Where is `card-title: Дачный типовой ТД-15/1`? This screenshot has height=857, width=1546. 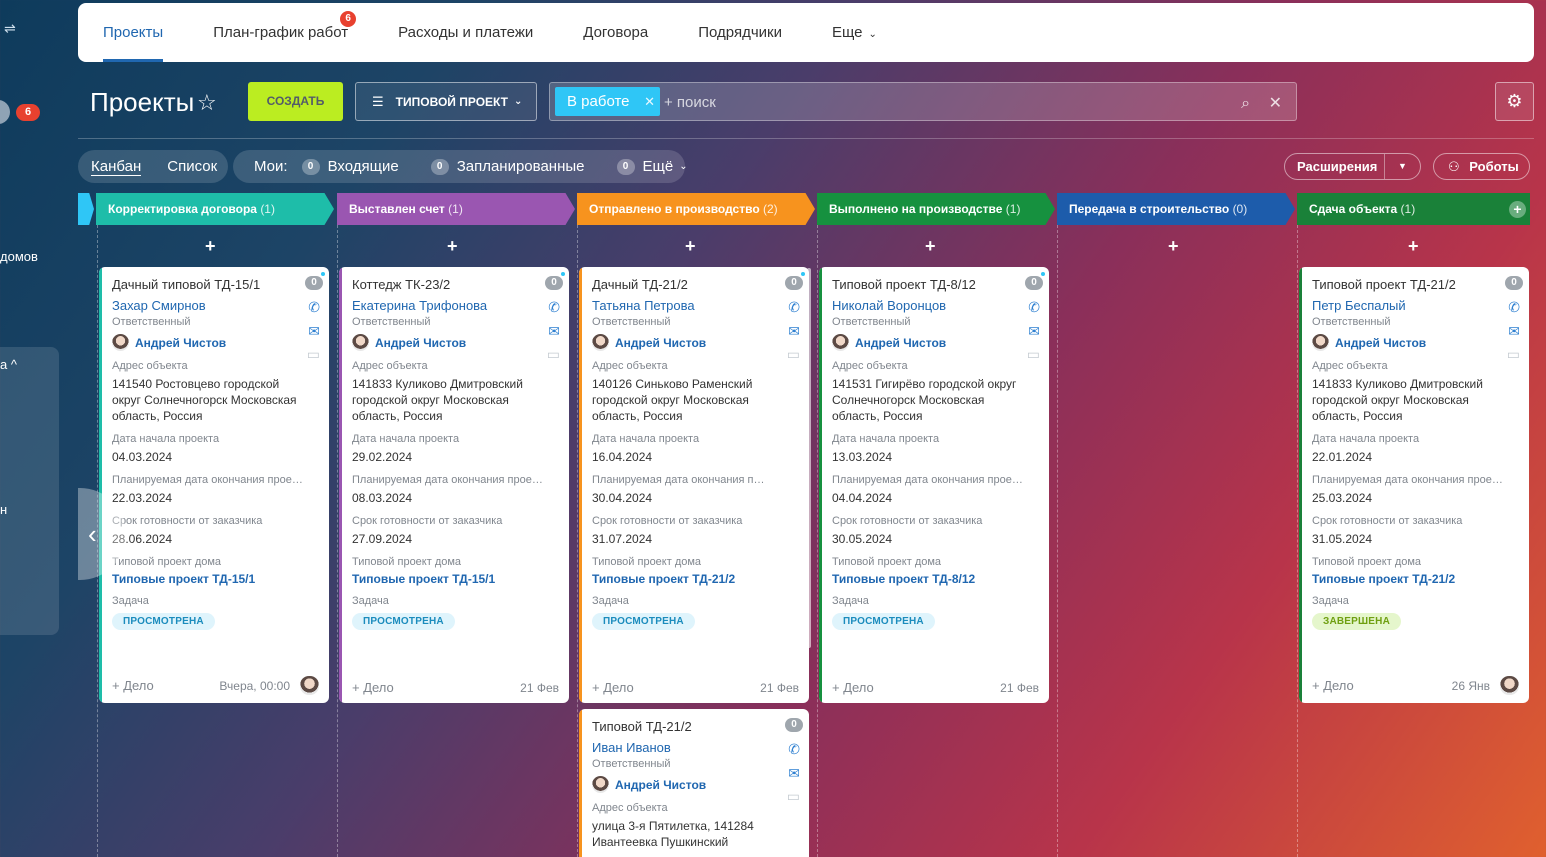 card-title: Дачный типовой ТД-15/1 is located at coordinates (220, 286).